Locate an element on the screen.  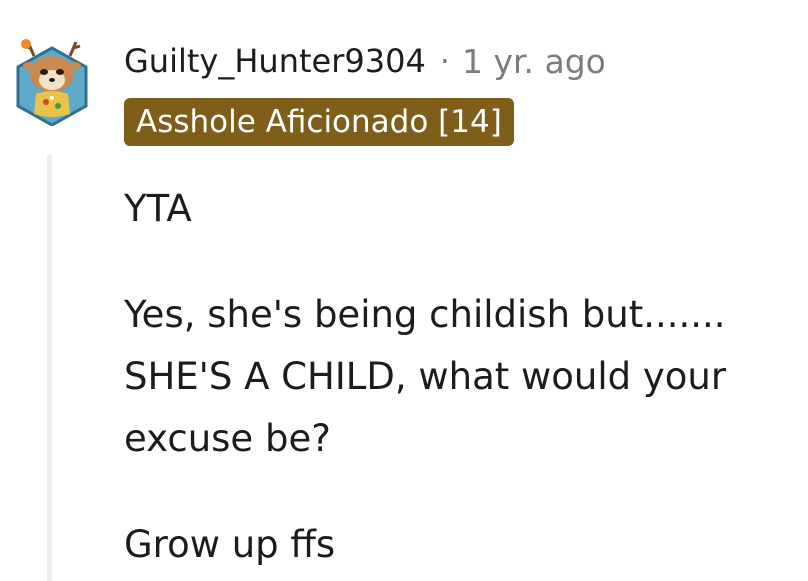
comment-paragraph: Grow up ffs is located at coordinates (230, 544).